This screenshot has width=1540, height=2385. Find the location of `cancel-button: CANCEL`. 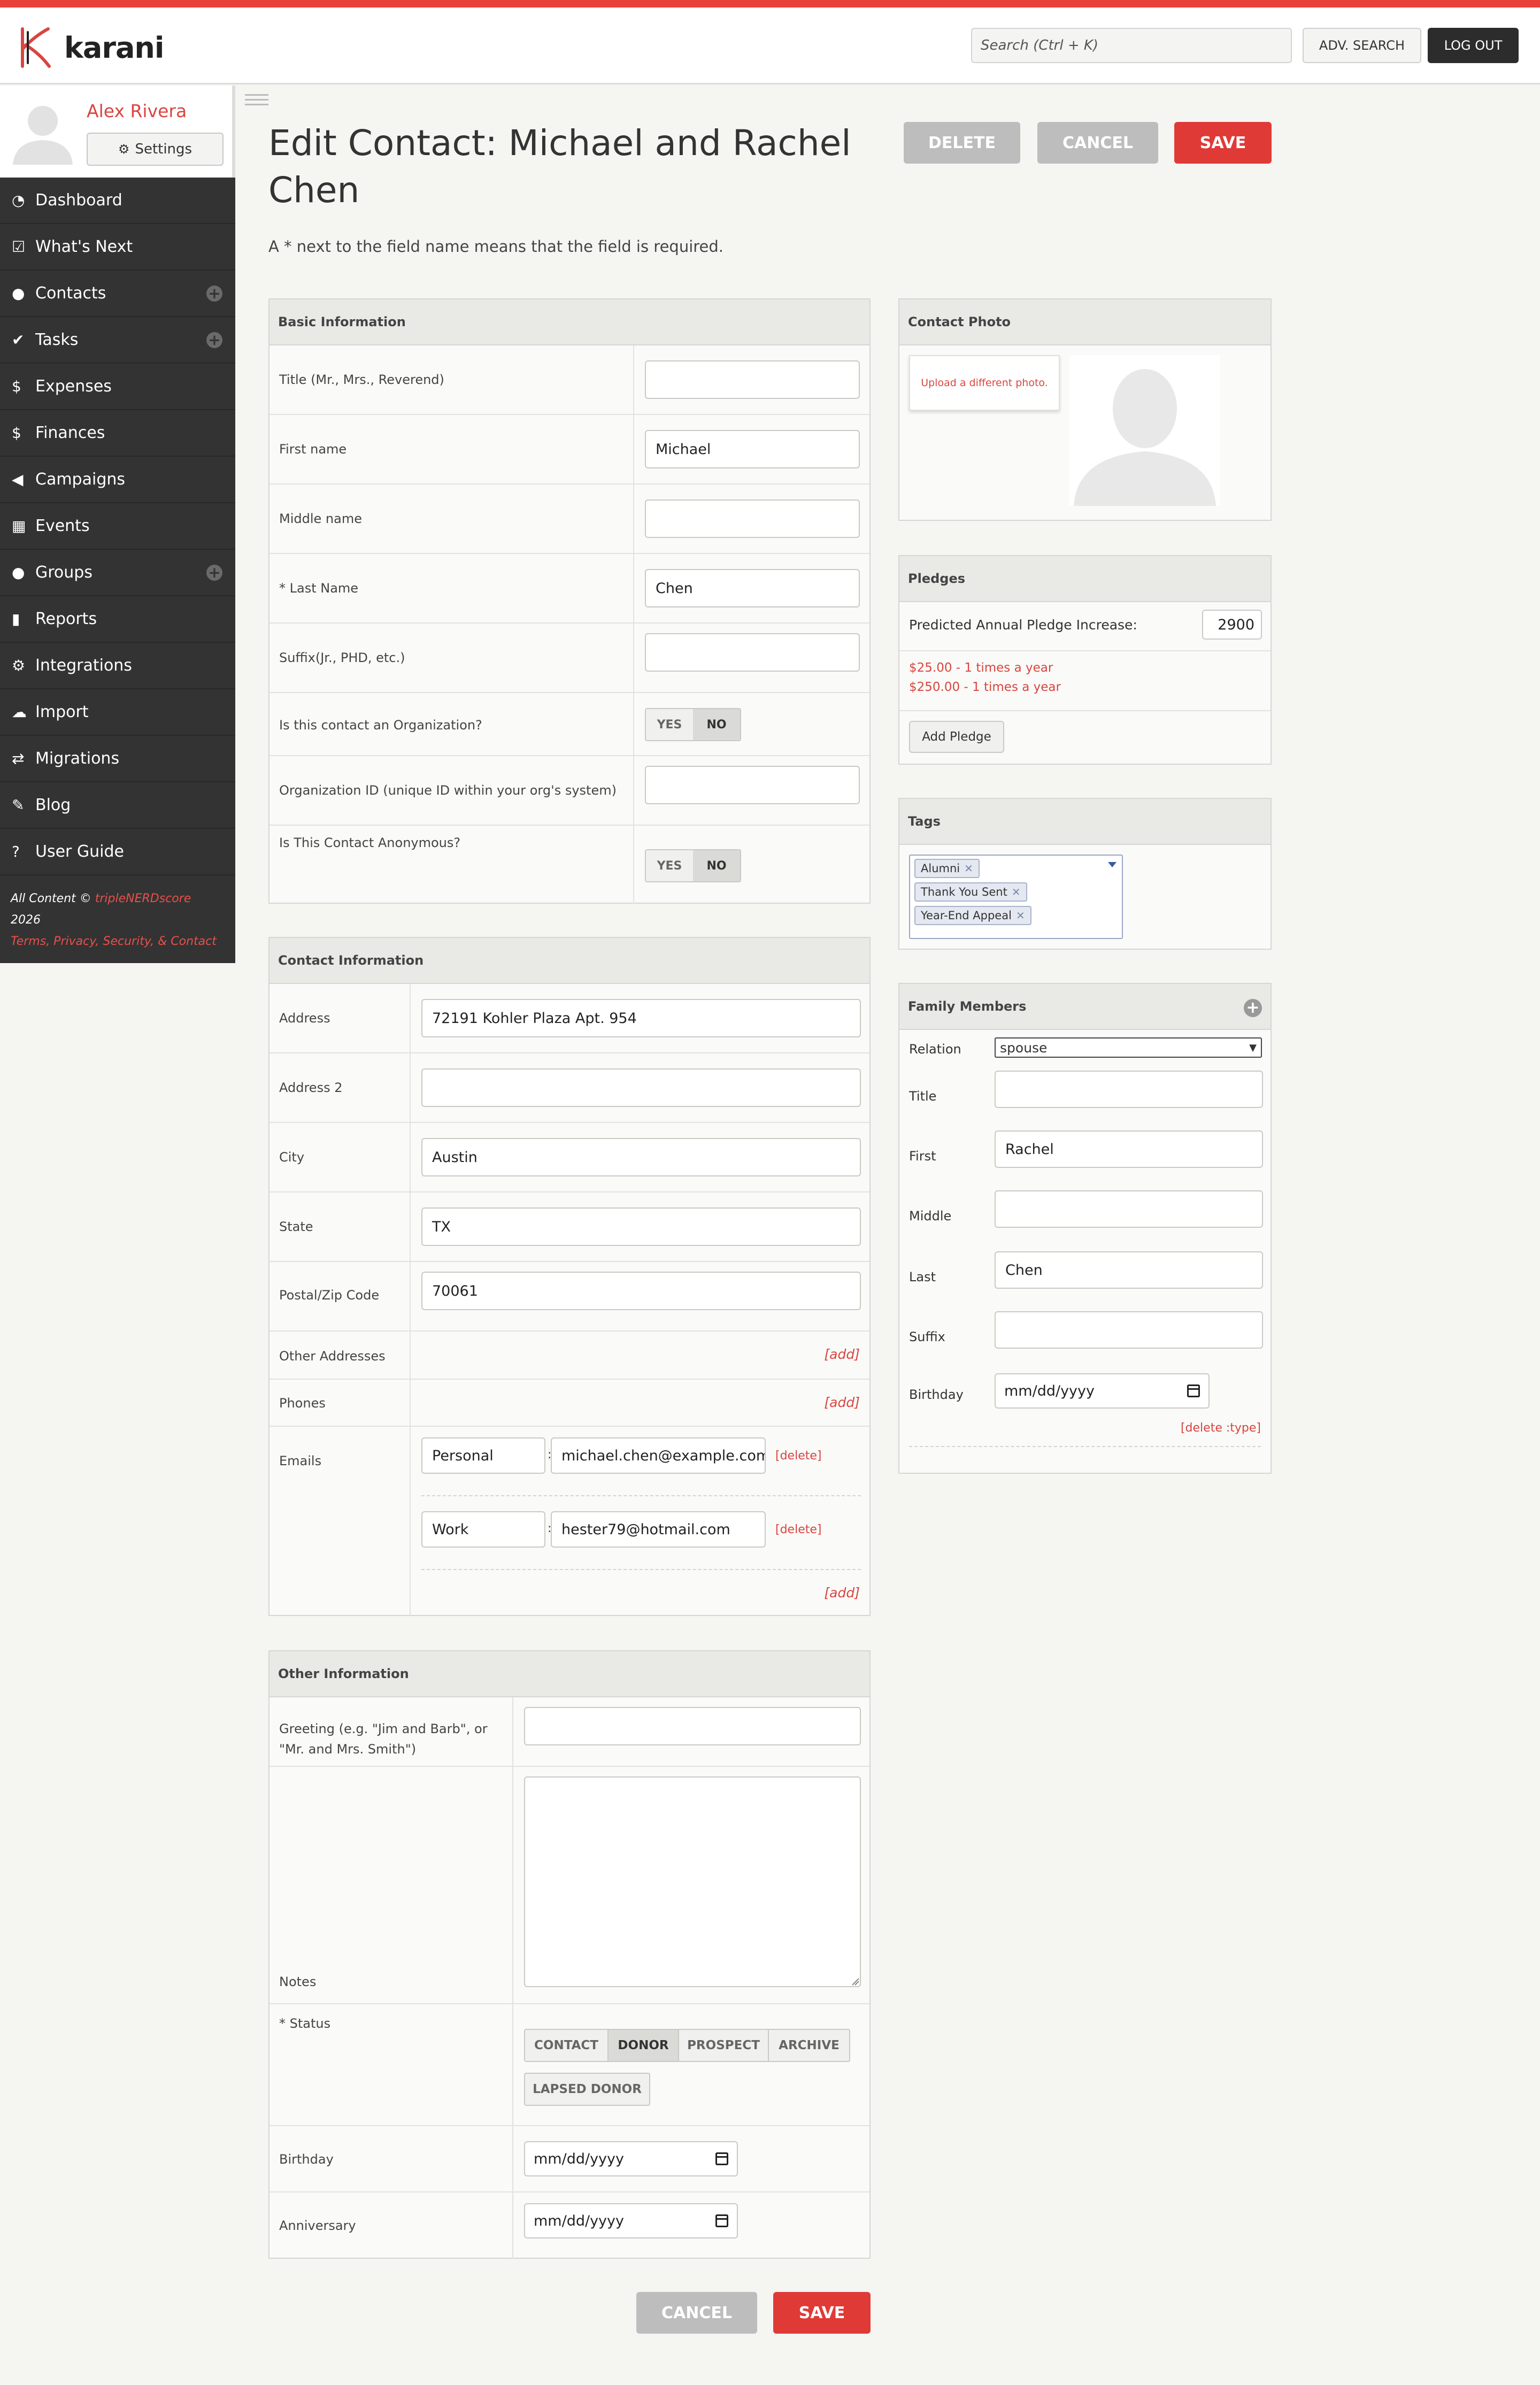

cancel-button: CANCEL is located at coordinates (1097, 143).